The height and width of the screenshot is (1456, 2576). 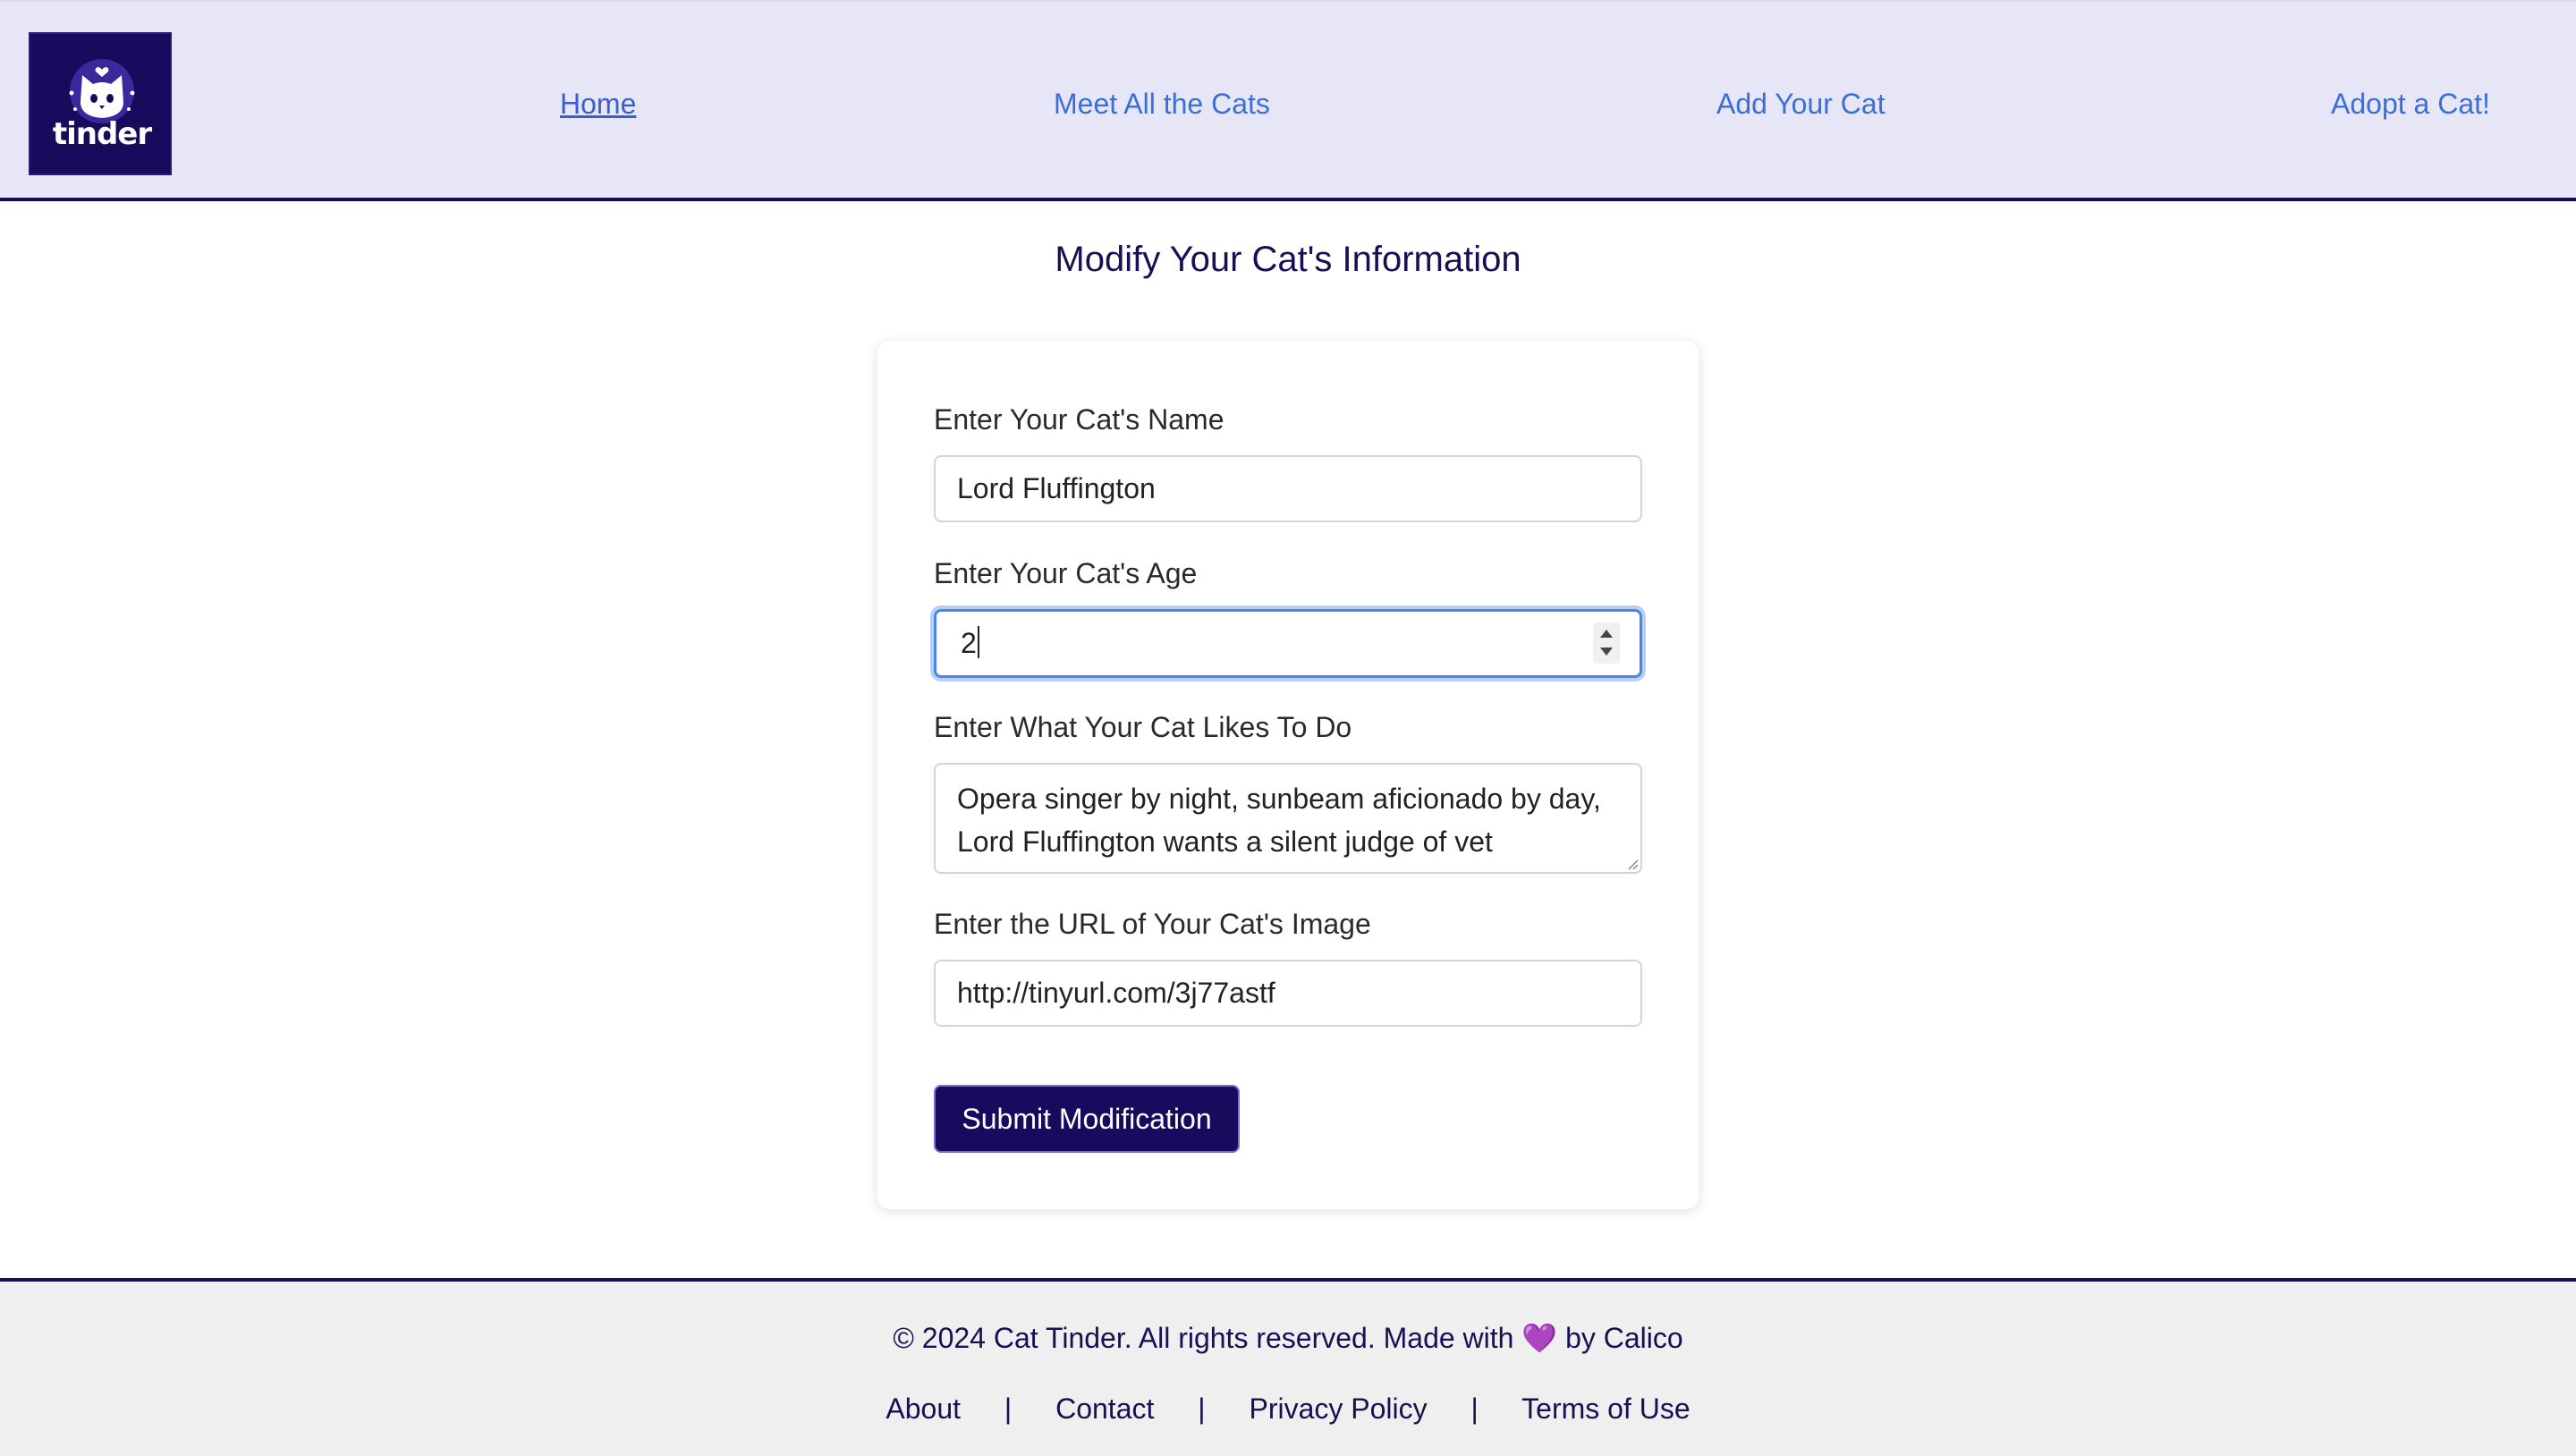 What do you see at coordinates (102, 134) in the screenshot?
I see `logo-text: tinder` at bounding box center [102, 134].